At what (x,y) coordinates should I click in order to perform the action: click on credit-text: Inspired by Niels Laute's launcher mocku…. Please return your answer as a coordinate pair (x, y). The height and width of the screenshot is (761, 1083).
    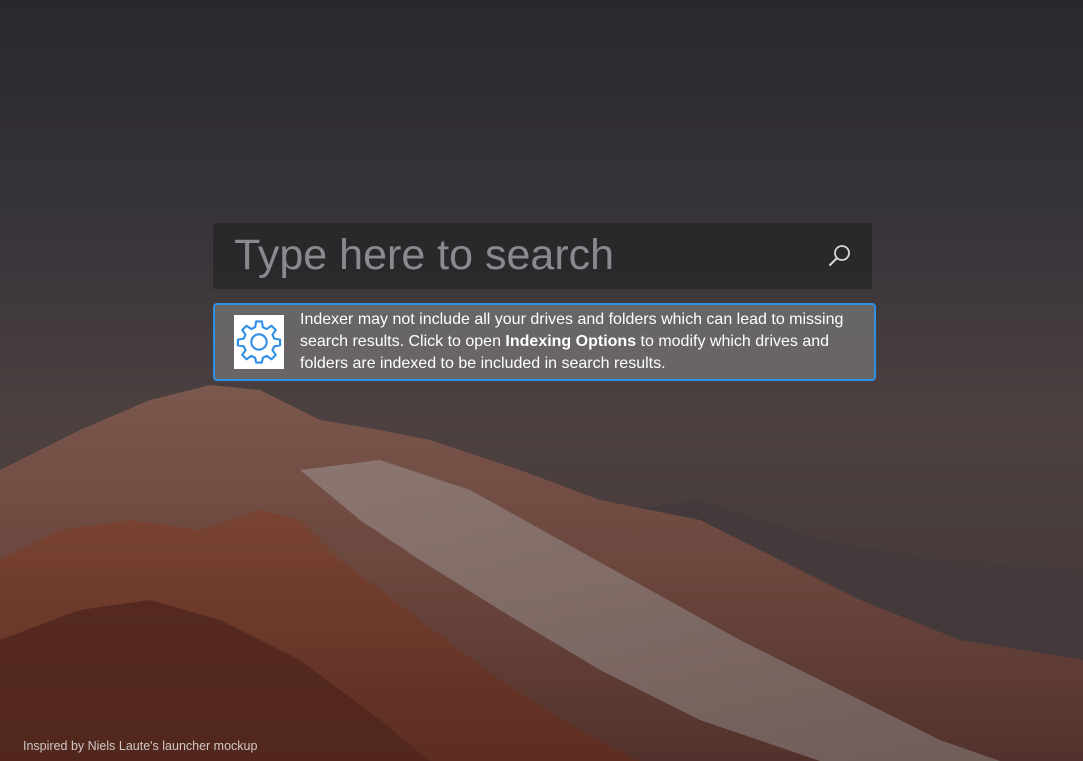
    Looking at the image, I should click on (140, 746).